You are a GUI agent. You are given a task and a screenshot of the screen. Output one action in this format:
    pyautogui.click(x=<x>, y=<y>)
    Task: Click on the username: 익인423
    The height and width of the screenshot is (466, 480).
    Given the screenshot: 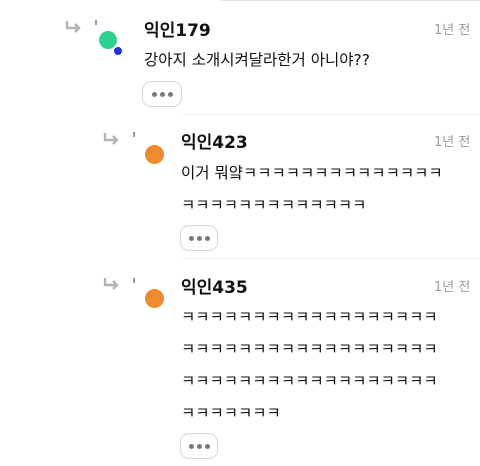 What is the action you would take?
    pyautogui.click(x=214, y=143)
    